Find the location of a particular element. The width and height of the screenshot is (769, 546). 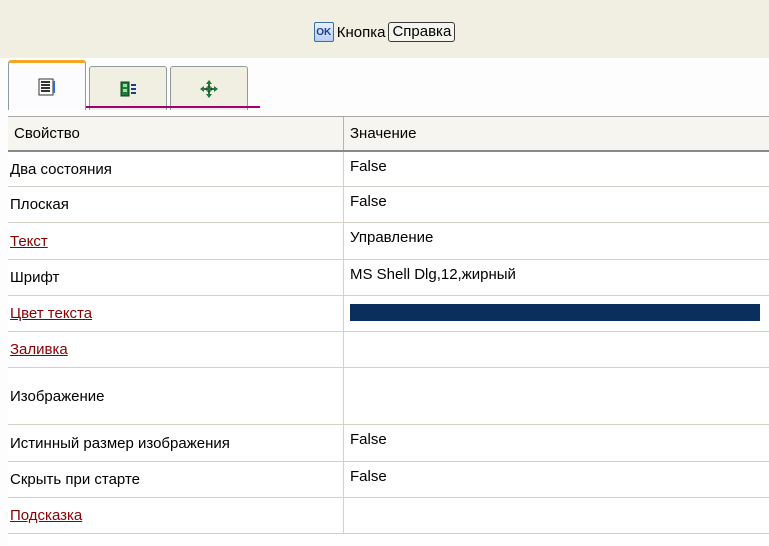

property-name: Плоская is located at coordinates (176, 204).